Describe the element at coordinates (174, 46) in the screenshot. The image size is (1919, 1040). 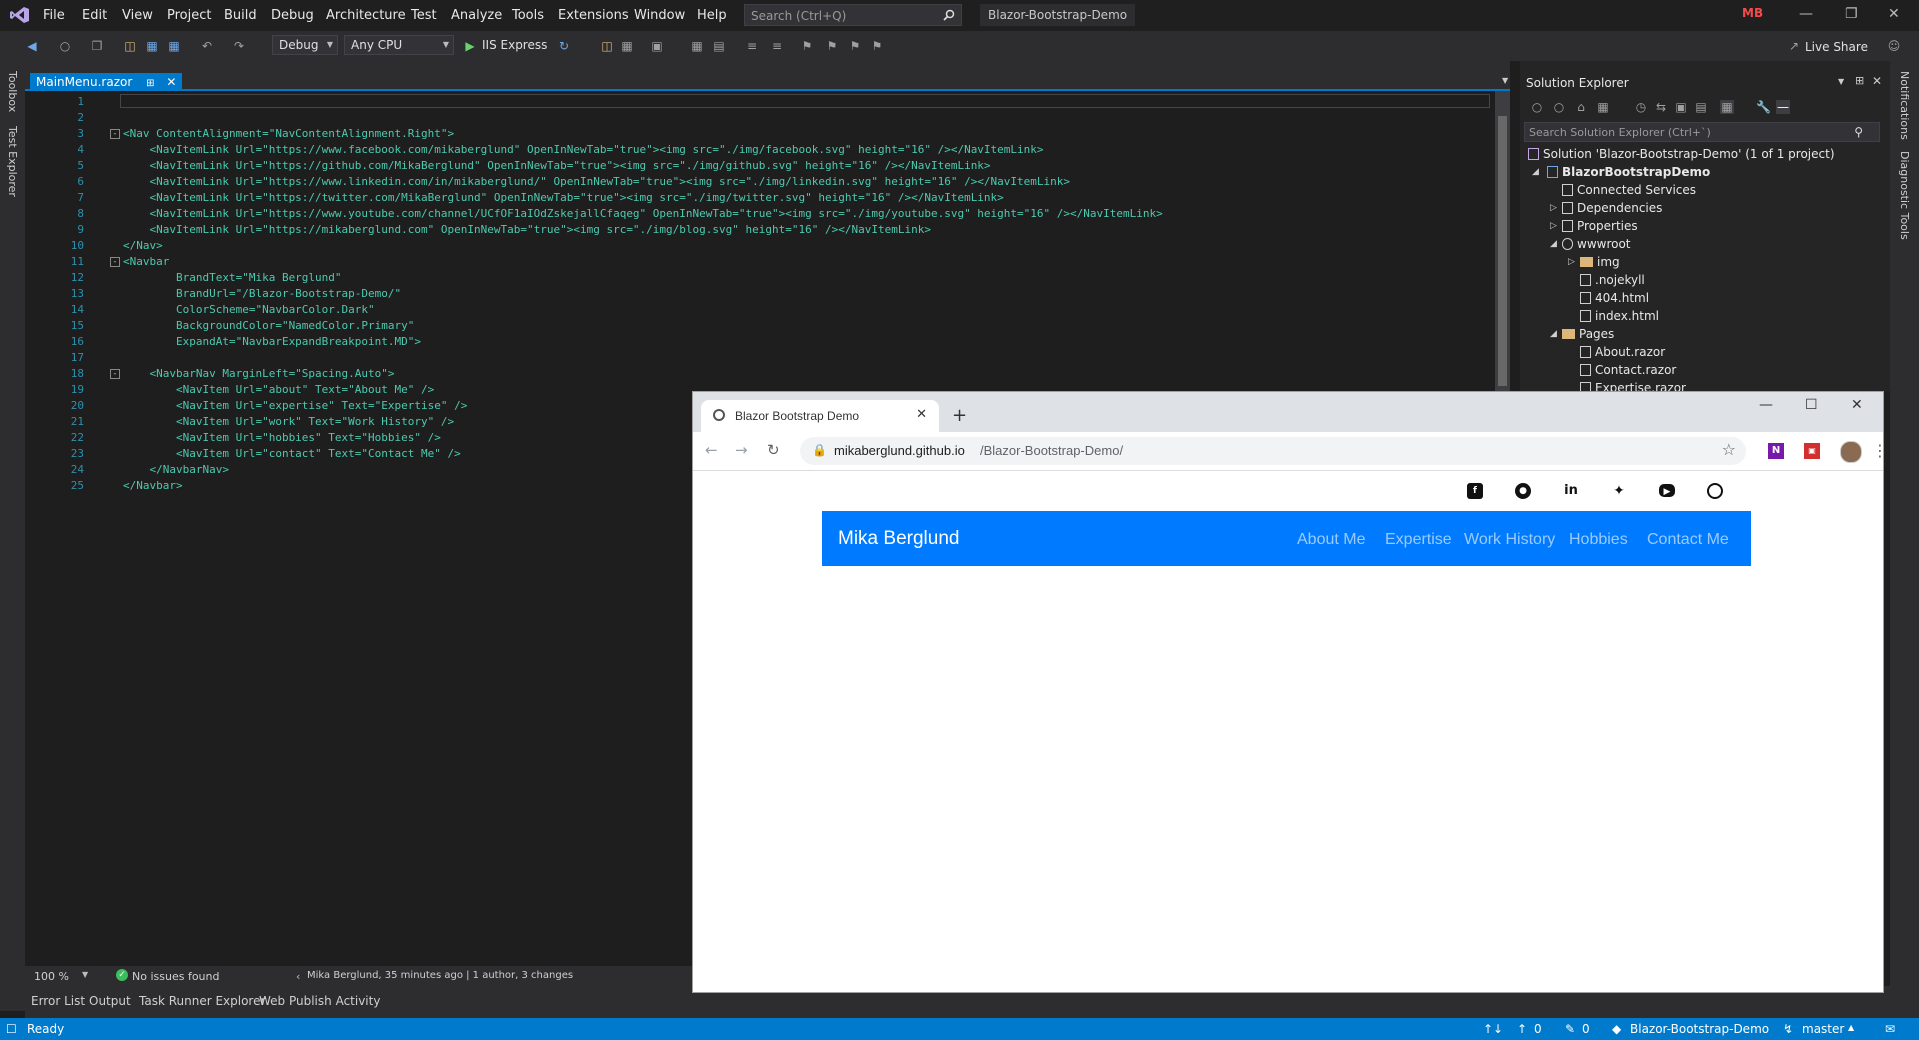
I see `save-all-icon: ▦` at that location.